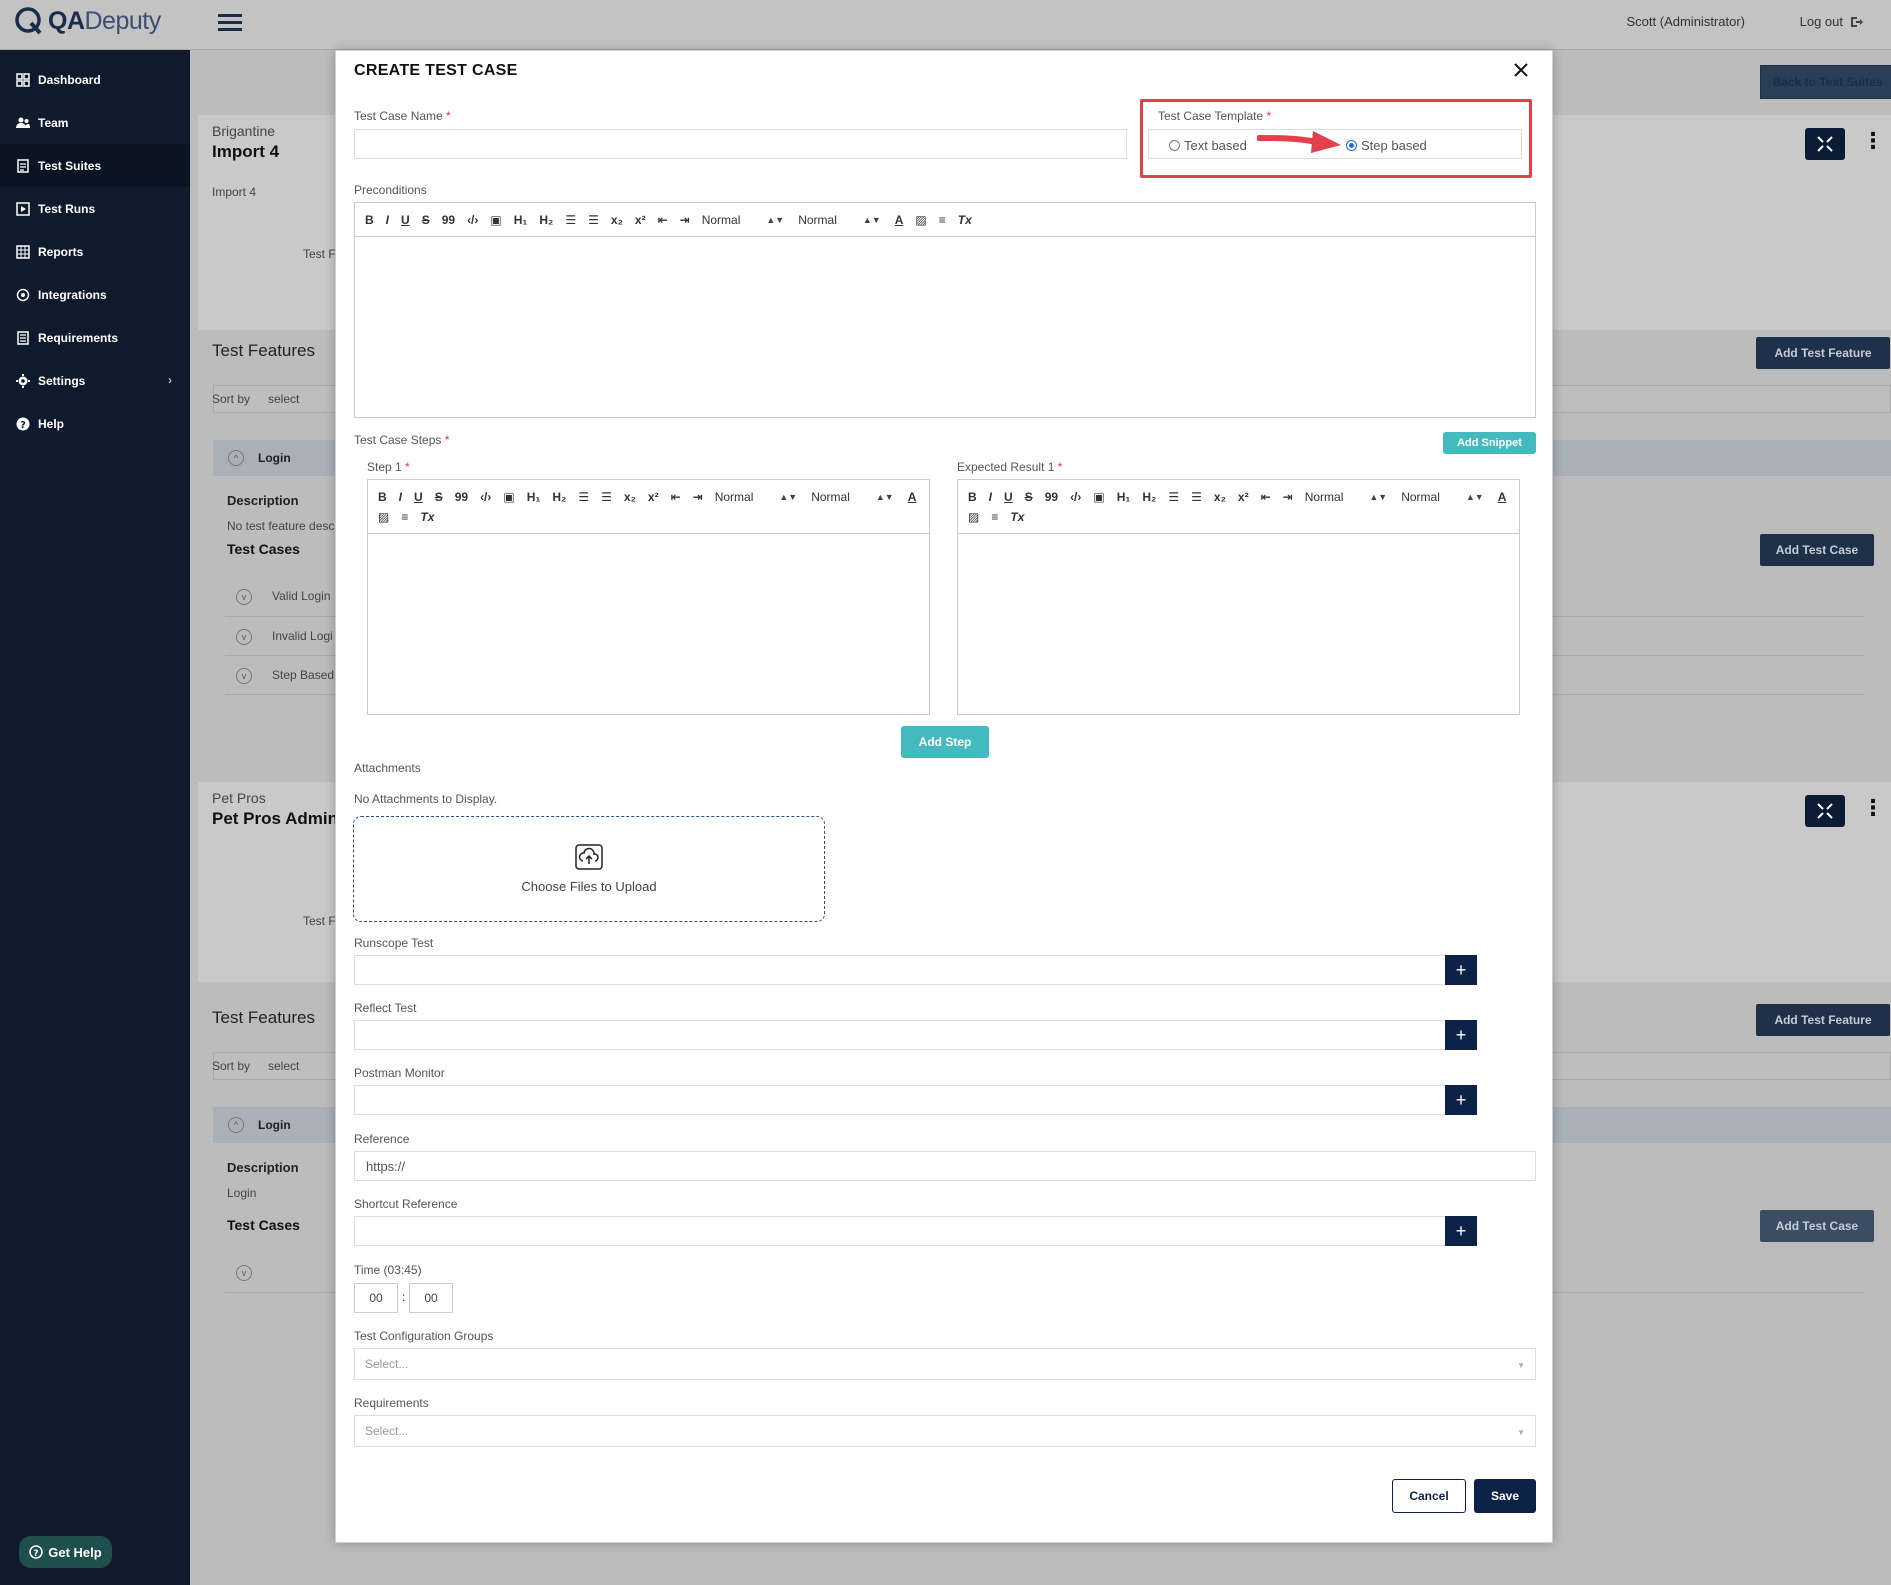  Describe the element at coordinates (301, 596) in the screenshot. I see `case-name: Valid Login` at that location.